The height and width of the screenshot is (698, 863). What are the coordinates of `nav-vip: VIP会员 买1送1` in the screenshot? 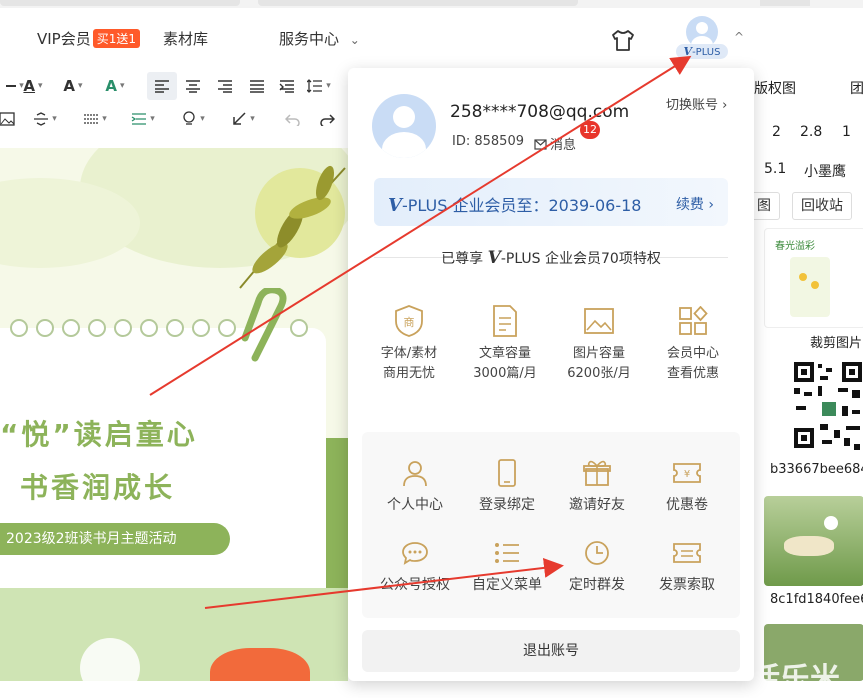 It's located at (89, 38).